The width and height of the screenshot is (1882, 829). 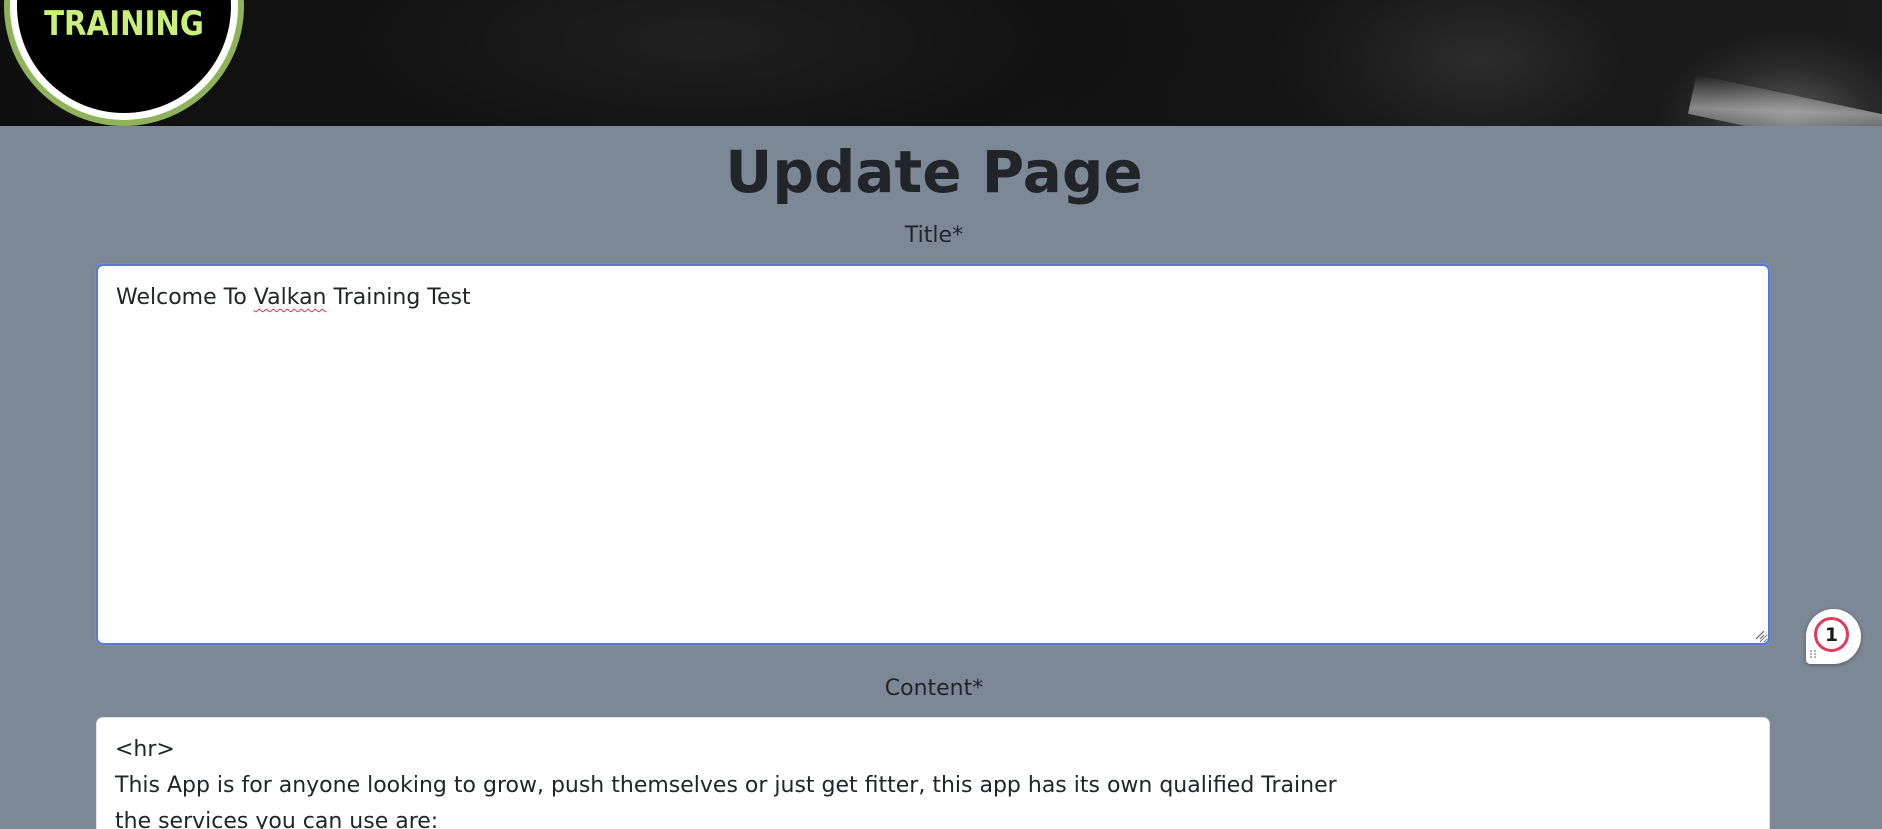 I want to click on banner-photo-highlight, so click(x=1785, y=100).